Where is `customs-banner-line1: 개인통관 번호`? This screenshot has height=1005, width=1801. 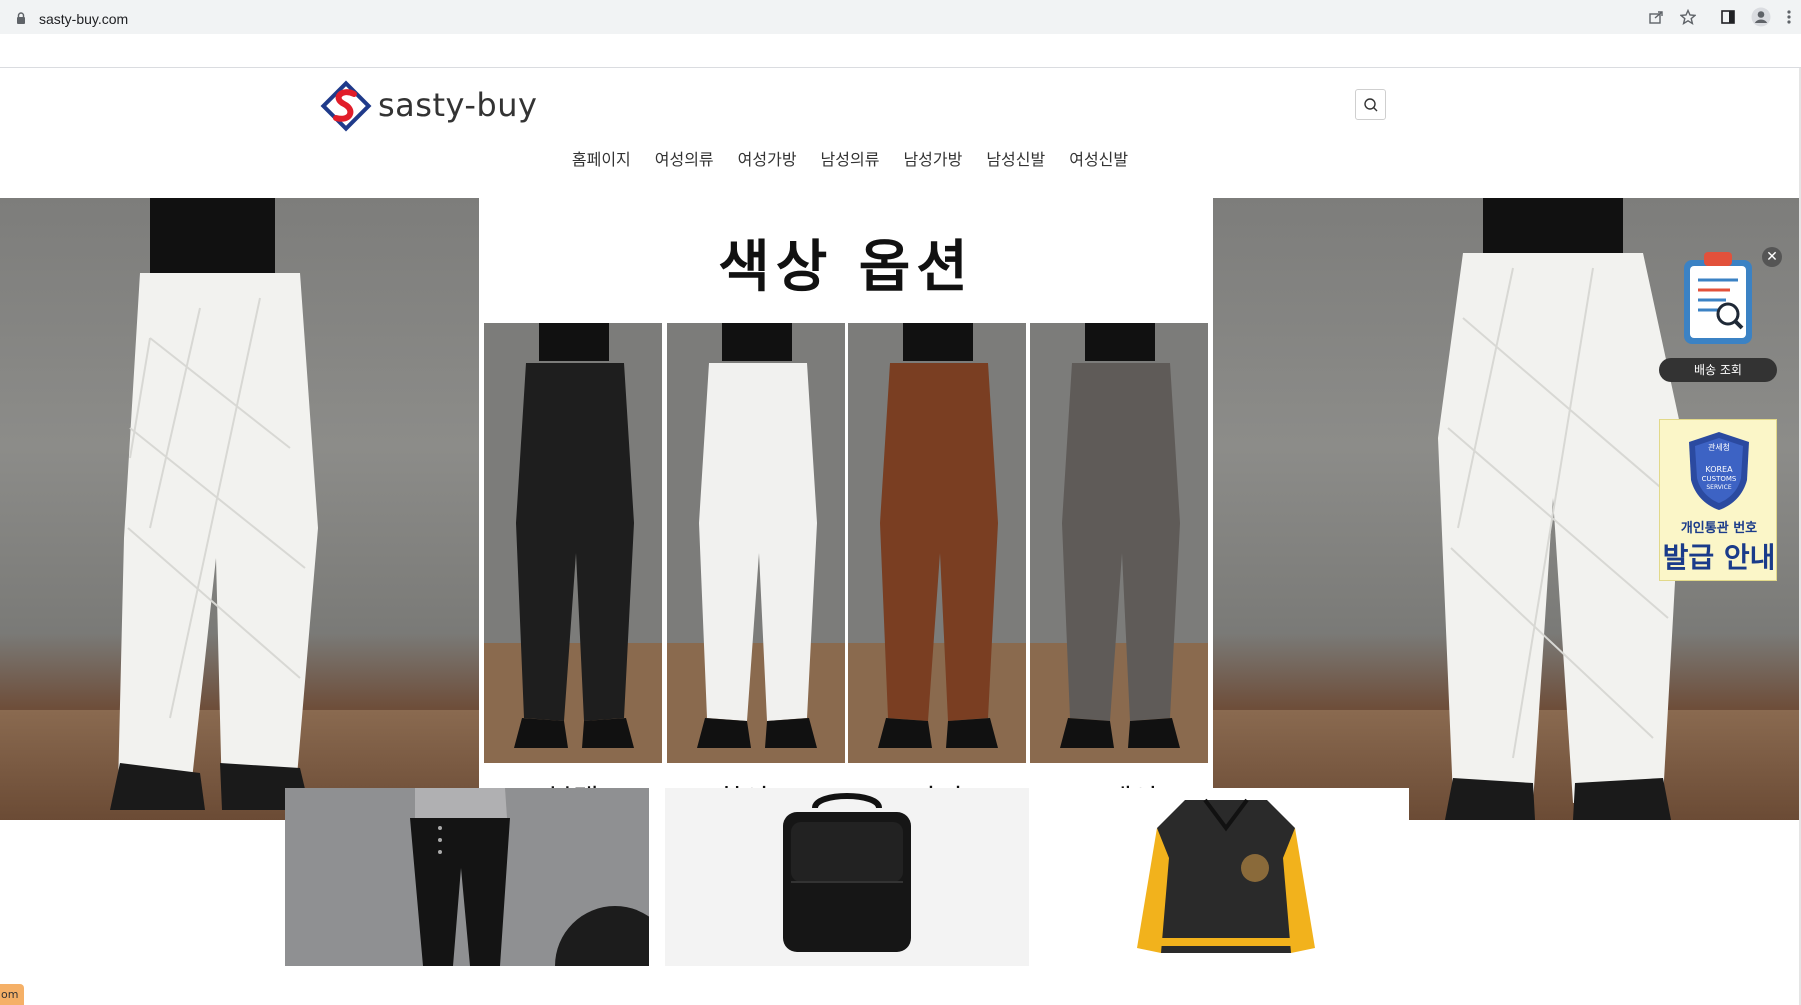 customs-banner-line1: 개인통관 번호 is located at coordinates (1719, 528).